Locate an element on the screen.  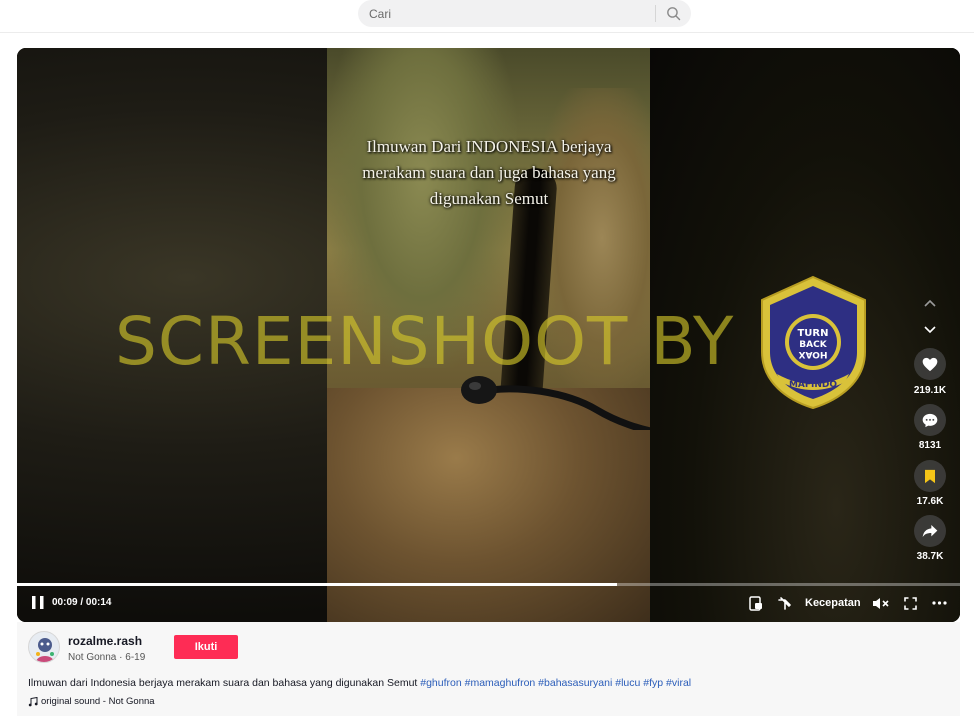
heart-icon is located at coordinates (930, 364).